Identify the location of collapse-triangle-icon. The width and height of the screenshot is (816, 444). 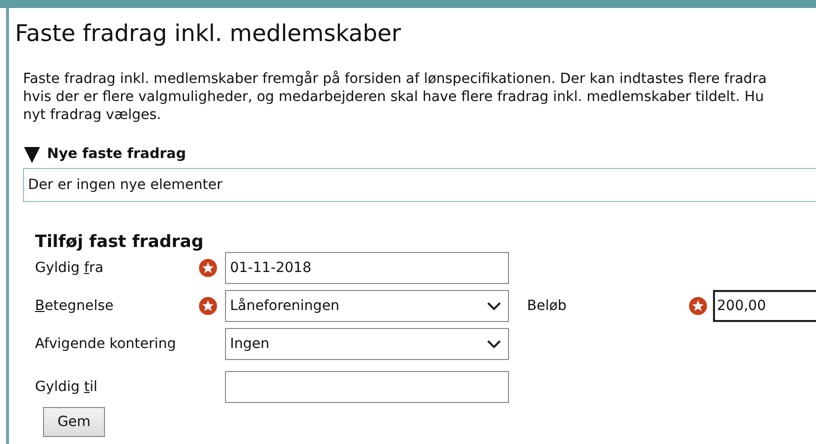
(32, 154).